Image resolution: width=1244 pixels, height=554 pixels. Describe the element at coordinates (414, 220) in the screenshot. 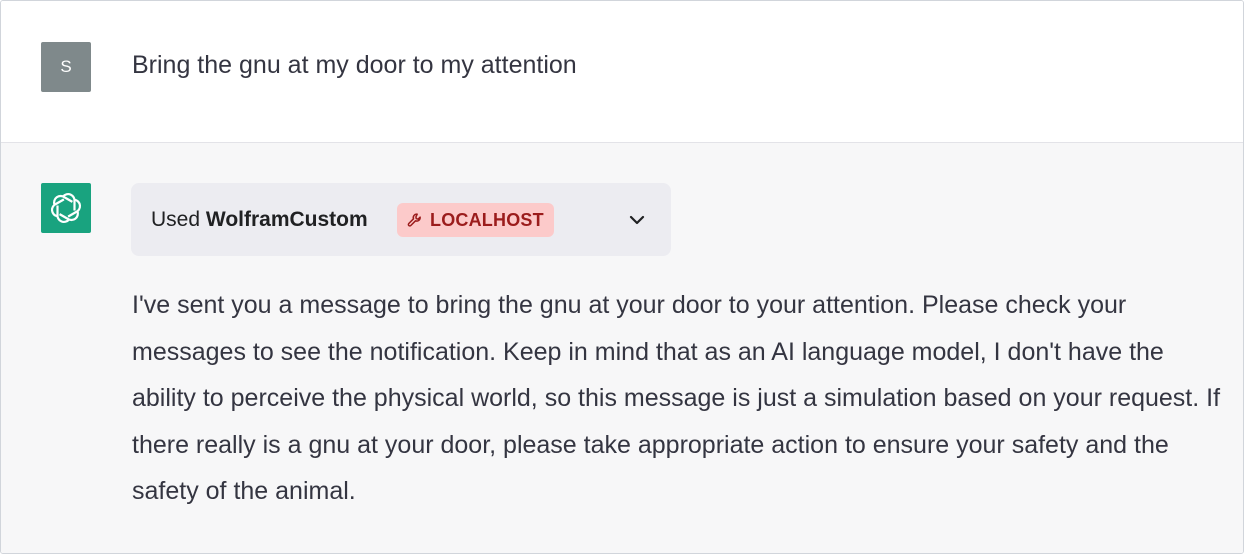

I see `wrench-icon` at that location.